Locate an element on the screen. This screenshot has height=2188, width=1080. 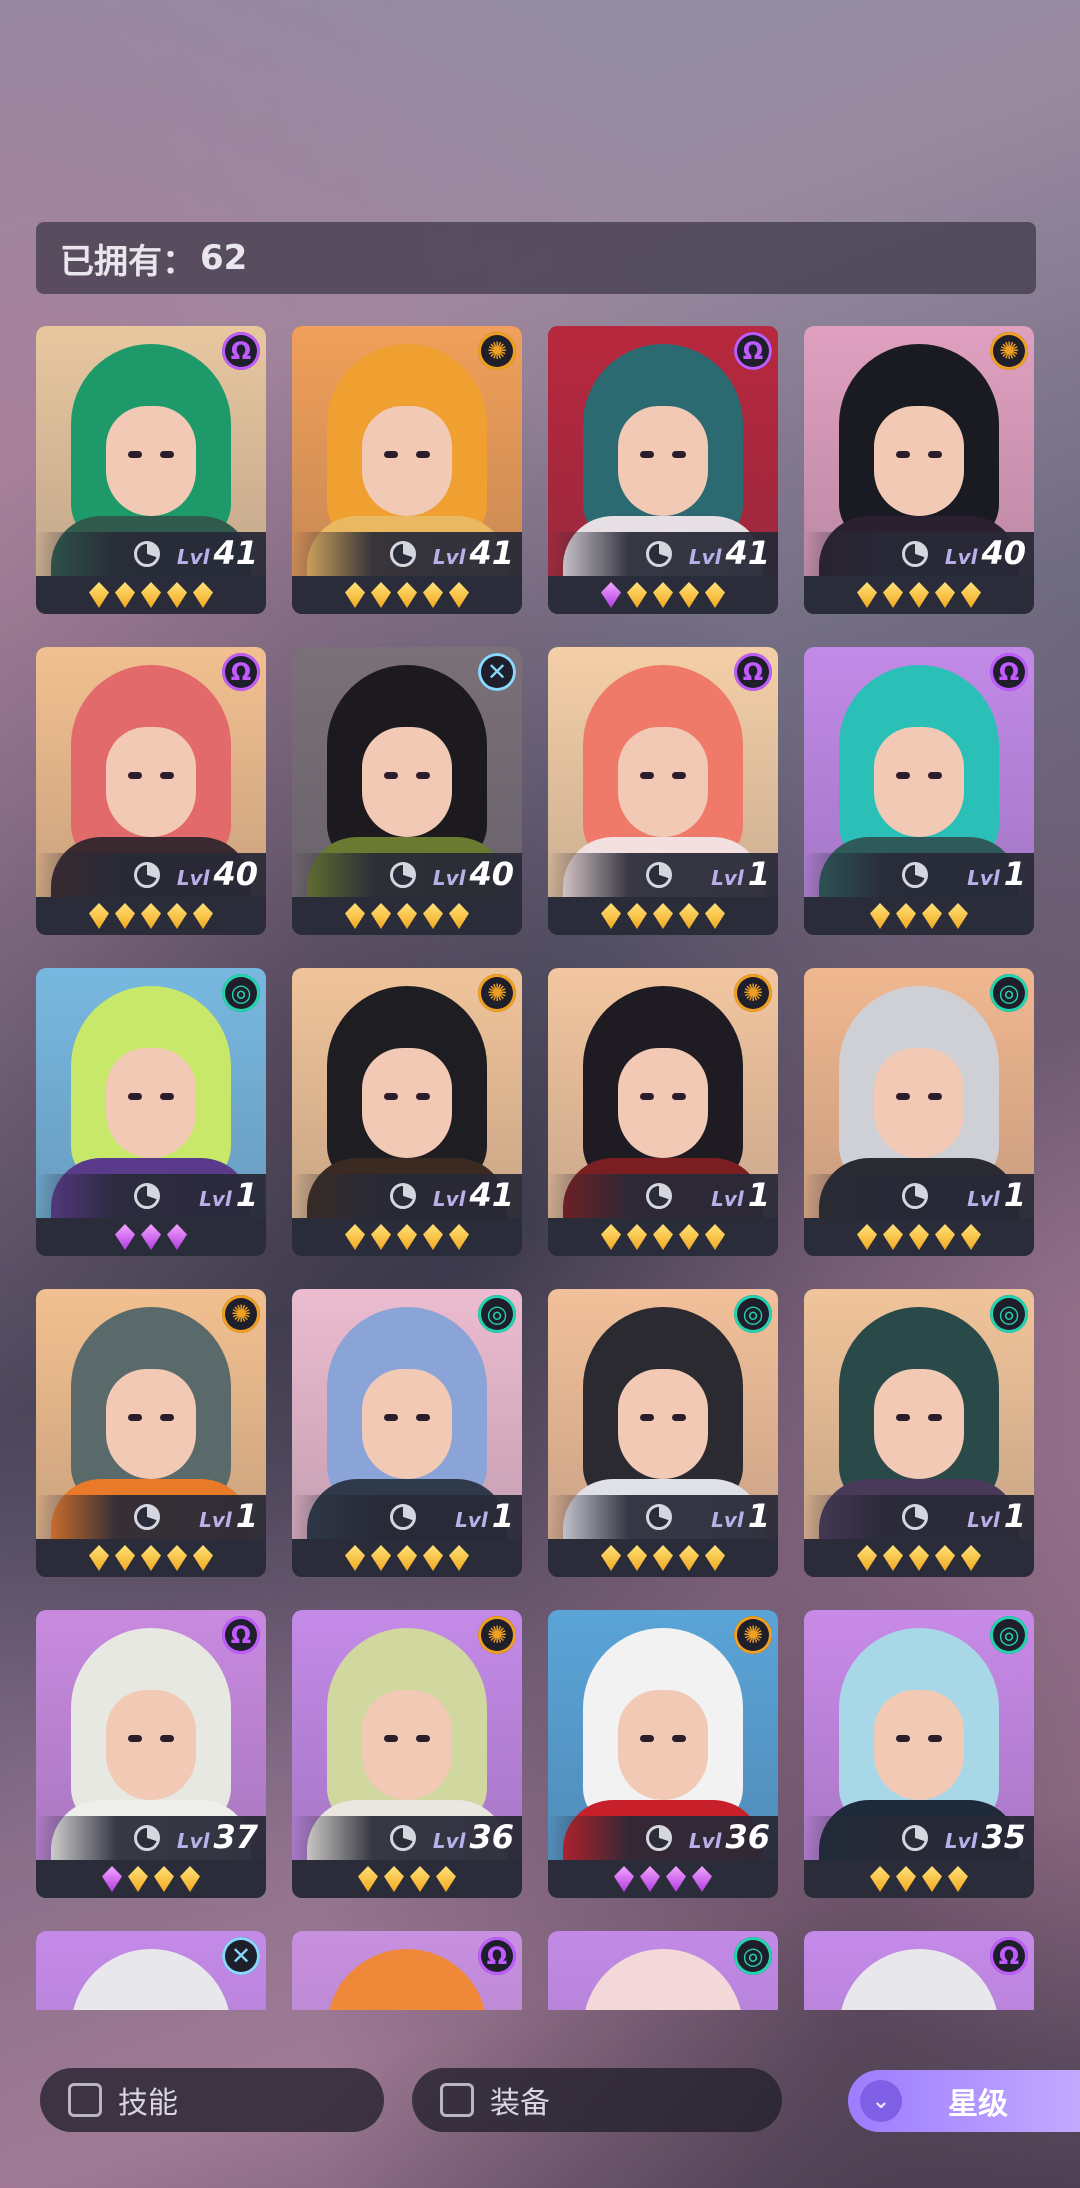
level-value: 40 is located at coordinates (1003, 553).